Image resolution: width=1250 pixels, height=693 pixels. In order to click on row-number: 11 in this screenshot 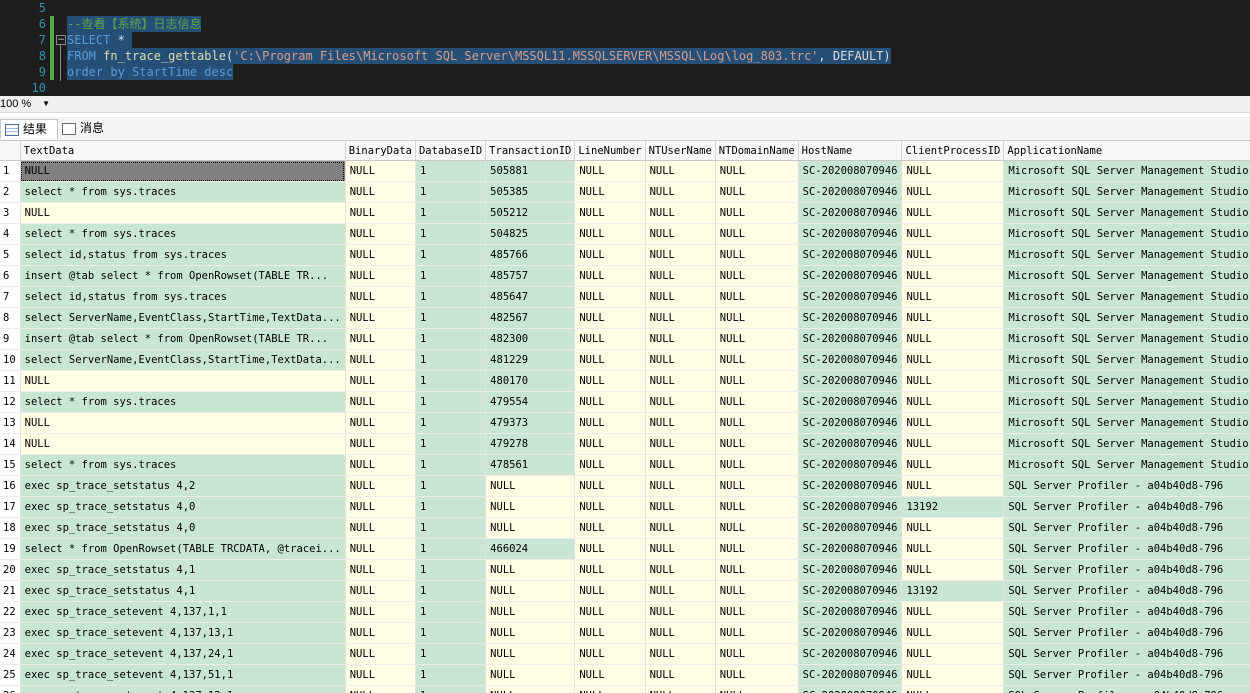, I will do `click(10, 381)`.